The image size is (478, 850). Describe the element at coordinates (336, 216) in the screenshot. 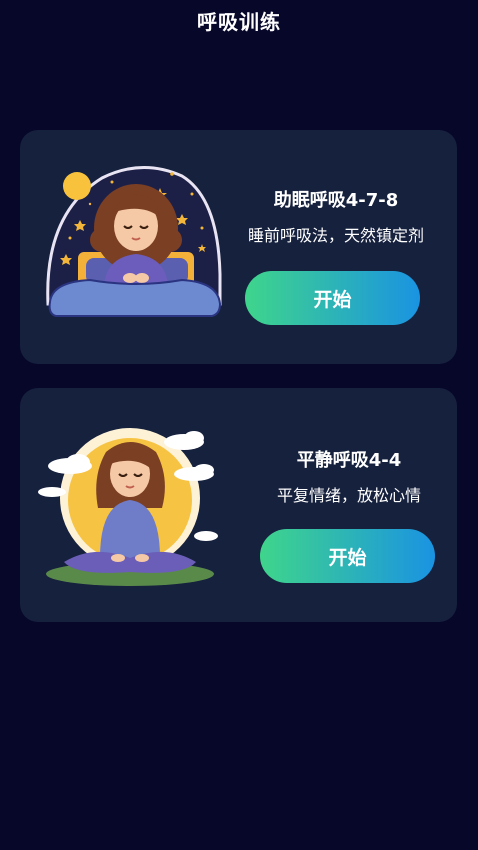

I see `exercise-info: 助眠呼吸4-7-8 睡前呼吸法，天然镇定剂` at that location.